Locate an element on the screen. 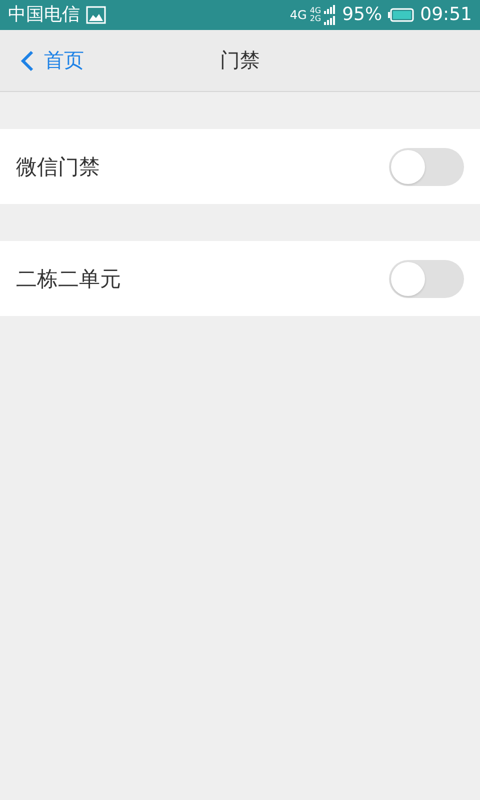 The image size is (480, 800). battery-percent: 95% is located at coordinates (362, 15).